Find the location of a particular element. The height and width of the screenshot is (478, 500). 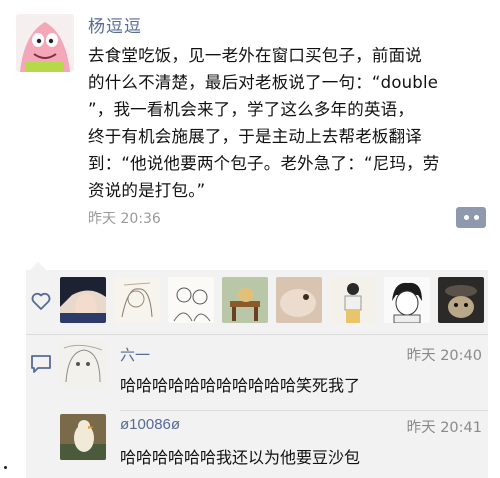

likes-row is located at coordinates (257, 302).